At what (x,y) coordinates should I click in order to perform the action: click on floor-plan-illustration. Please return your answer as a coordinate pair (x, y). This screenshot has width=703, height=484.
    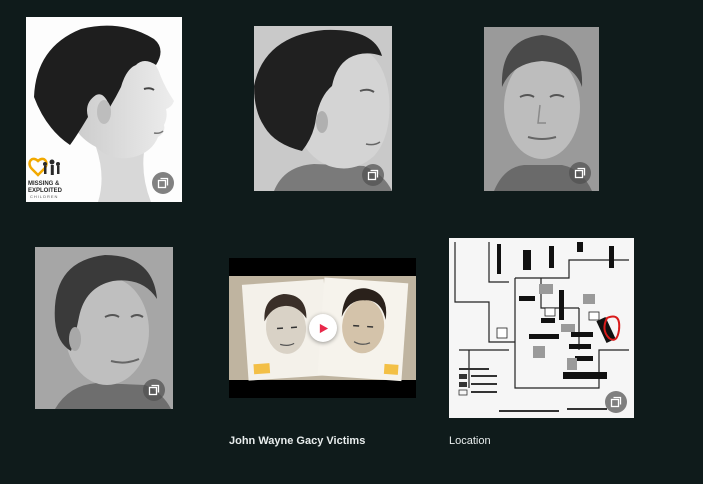
    Looking at the image, I should click on (541, 328).